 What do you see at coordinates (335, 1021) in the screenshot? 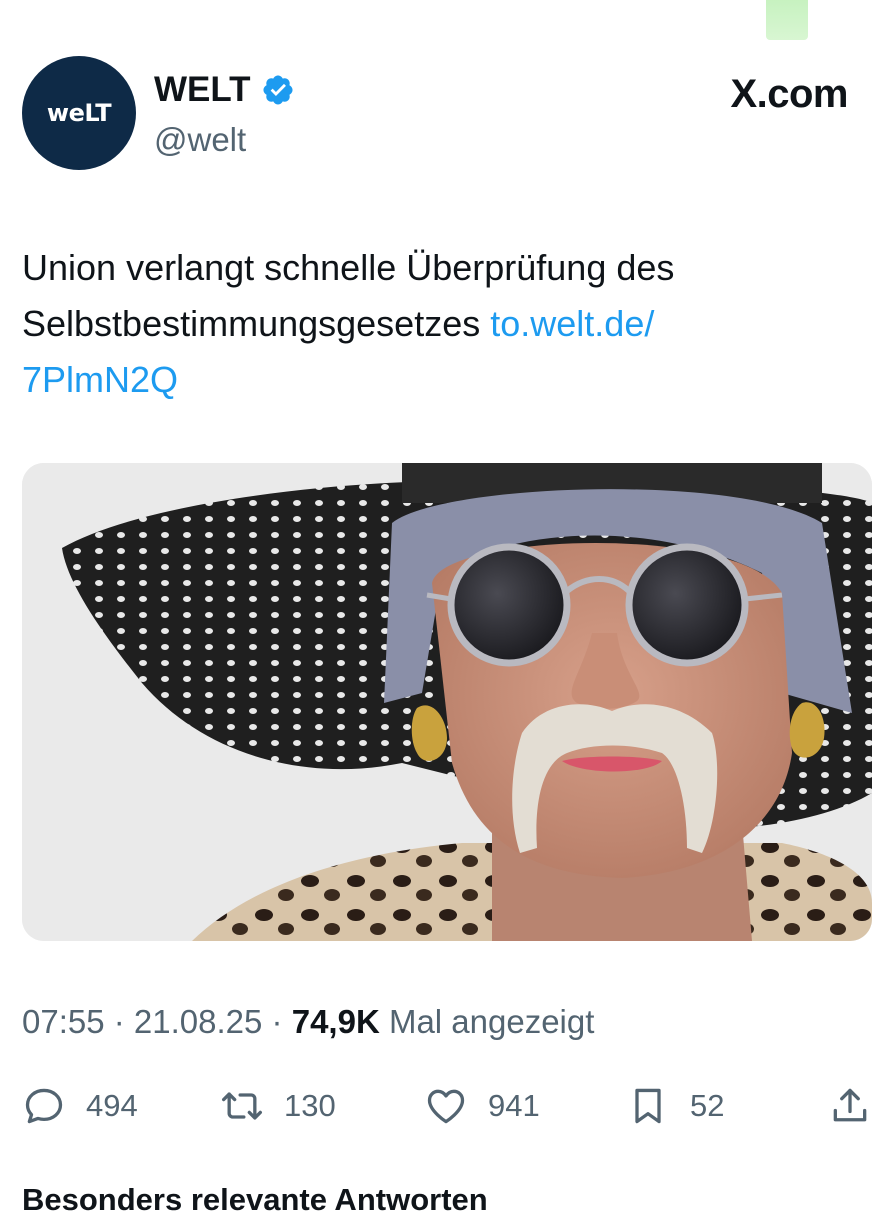
I see `views-count: 74,9K` at bounding box center [335, 1021].